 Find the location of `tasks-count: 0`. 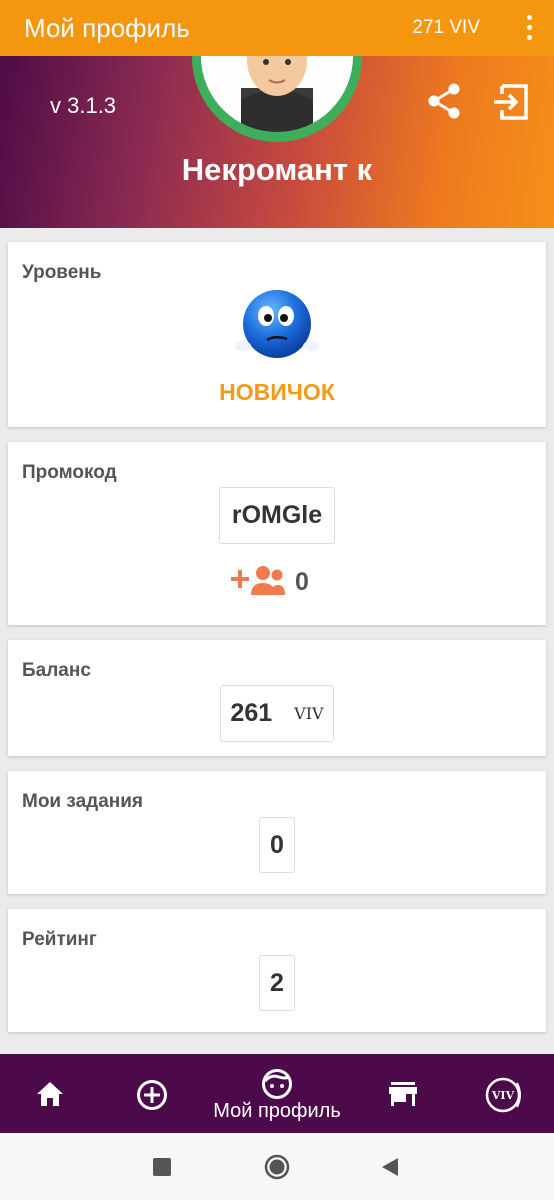

tasks-count: 0 is located at coordinates (277, 845).